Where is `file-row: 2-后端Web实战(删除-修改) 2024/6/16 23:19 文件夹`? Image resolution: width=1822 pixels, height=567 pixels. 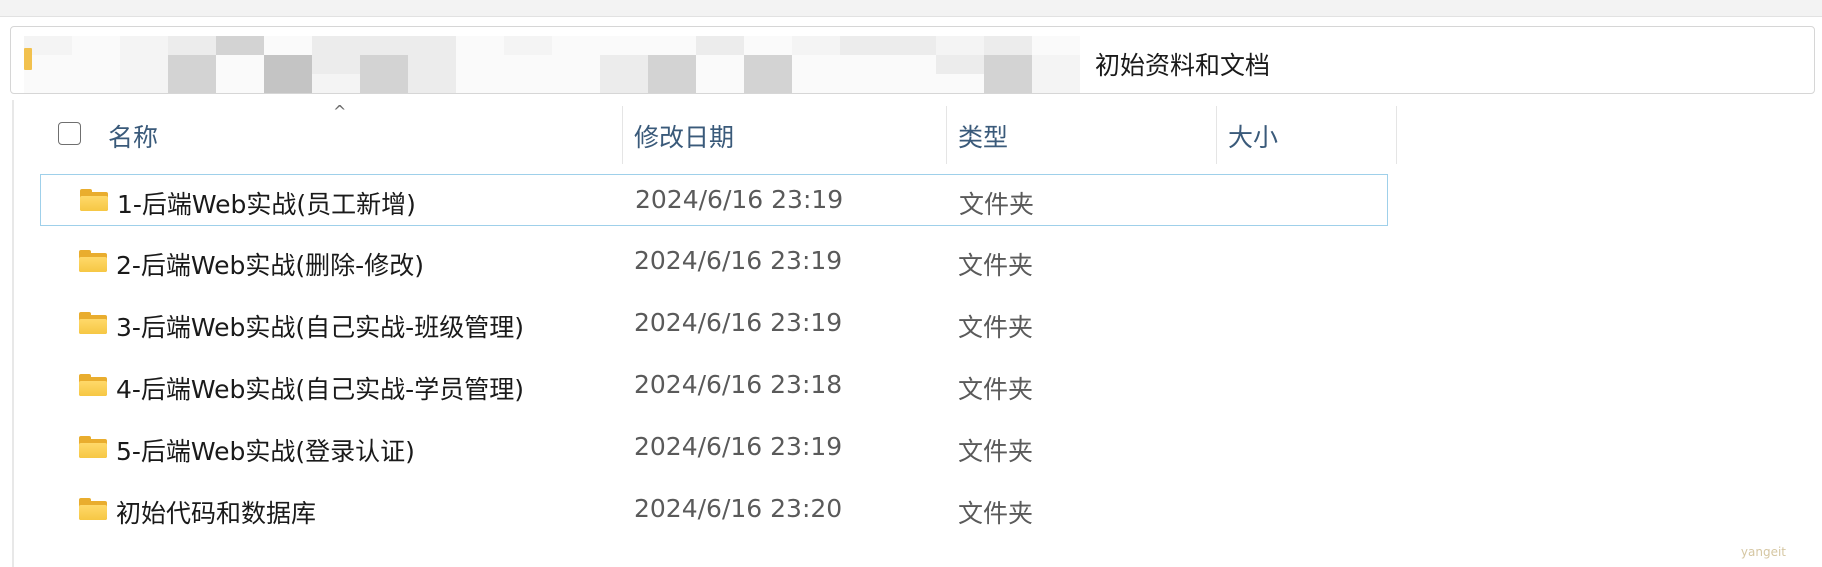
file-row: 2-后端Web实战(删除-修改) 2024/6/16 23:19 文件夹 is located at coordinates (714, 262).